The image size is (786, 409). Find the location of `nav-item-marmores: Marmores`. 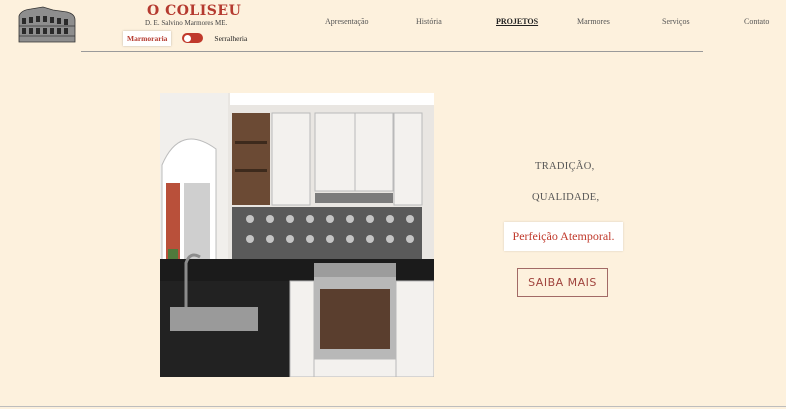

nav-item-marmores: Marmores is located at coordinates (593, 21).